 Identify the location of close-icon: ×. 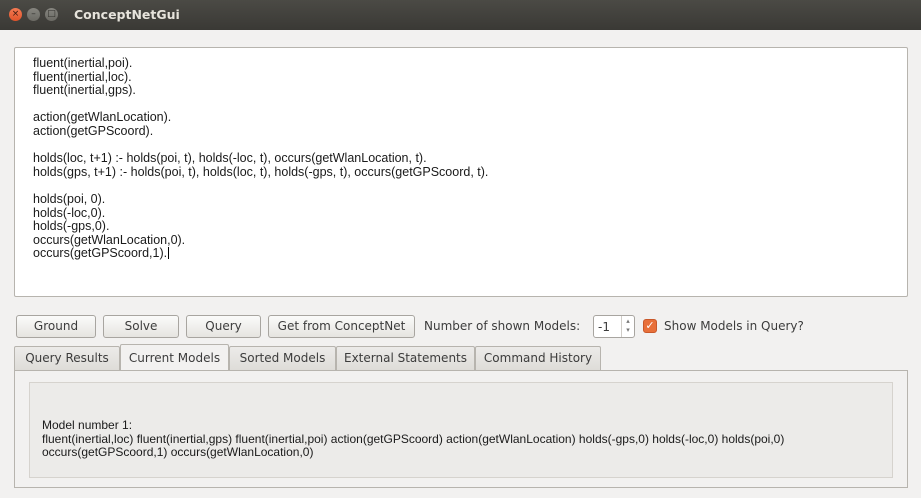
(15, 14).